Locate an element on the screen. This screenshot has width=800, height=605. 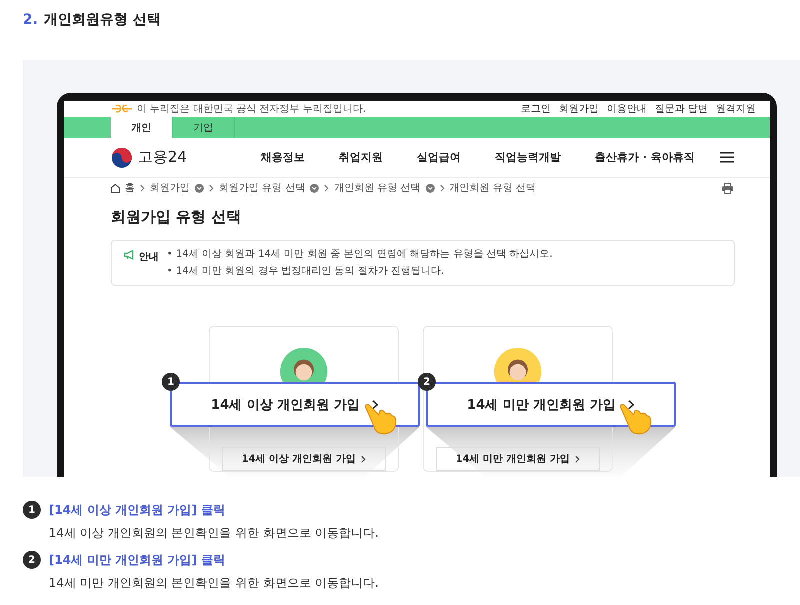
step-description: 14세 미만 개인회원의 본인확인을 위한 화면으로 이동합니다. is located at coordinates (214, 583).